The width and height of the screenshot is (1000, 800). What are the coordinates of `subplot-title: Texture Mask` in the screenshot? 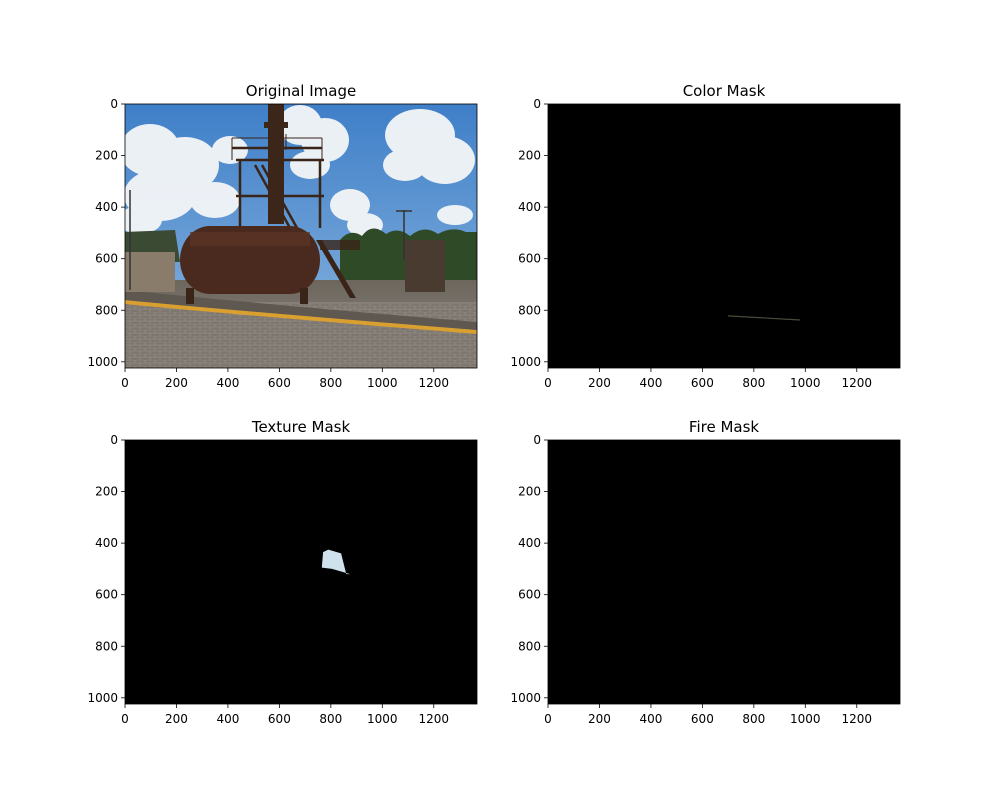 It's located at (301, 427).